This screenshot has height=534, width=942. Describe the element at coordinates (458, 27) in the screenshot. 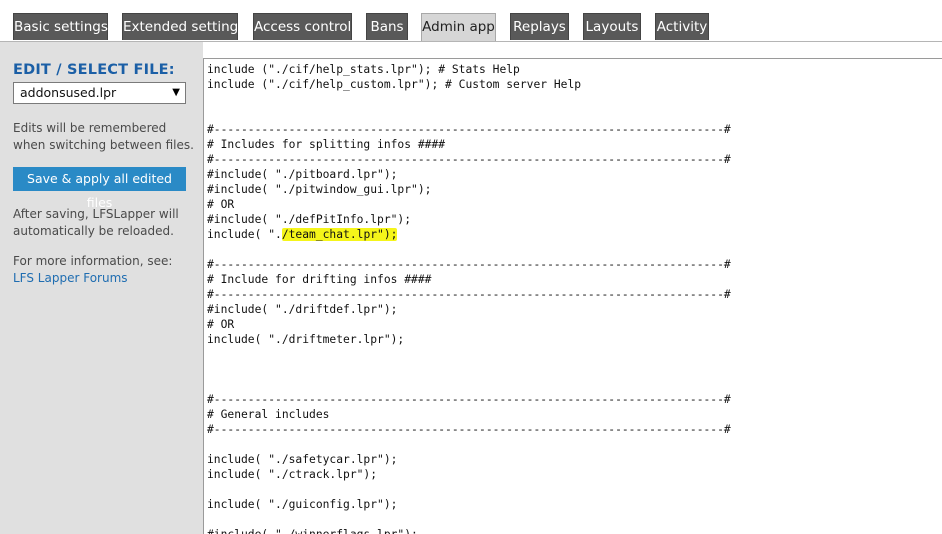

I see `tab-admin-app: Admin app` at that location.